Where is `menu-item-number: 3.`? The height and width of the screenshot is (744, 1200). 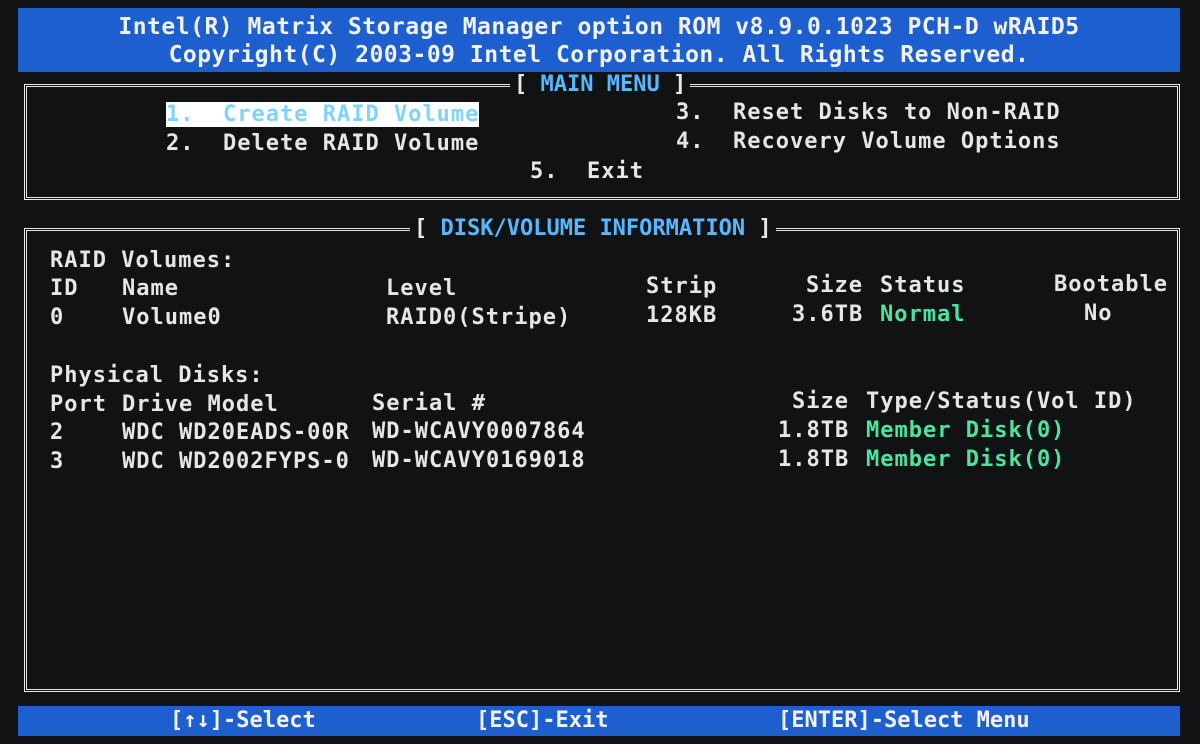
menu-item-number: 3. is located at coordinates (690, 112).